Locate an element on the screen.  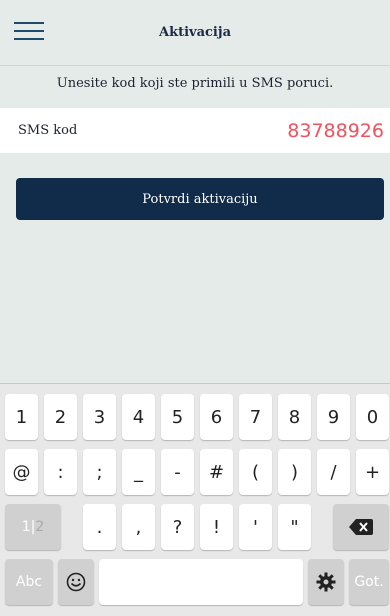
key-3: 3 is located at coordinates (99, 417).